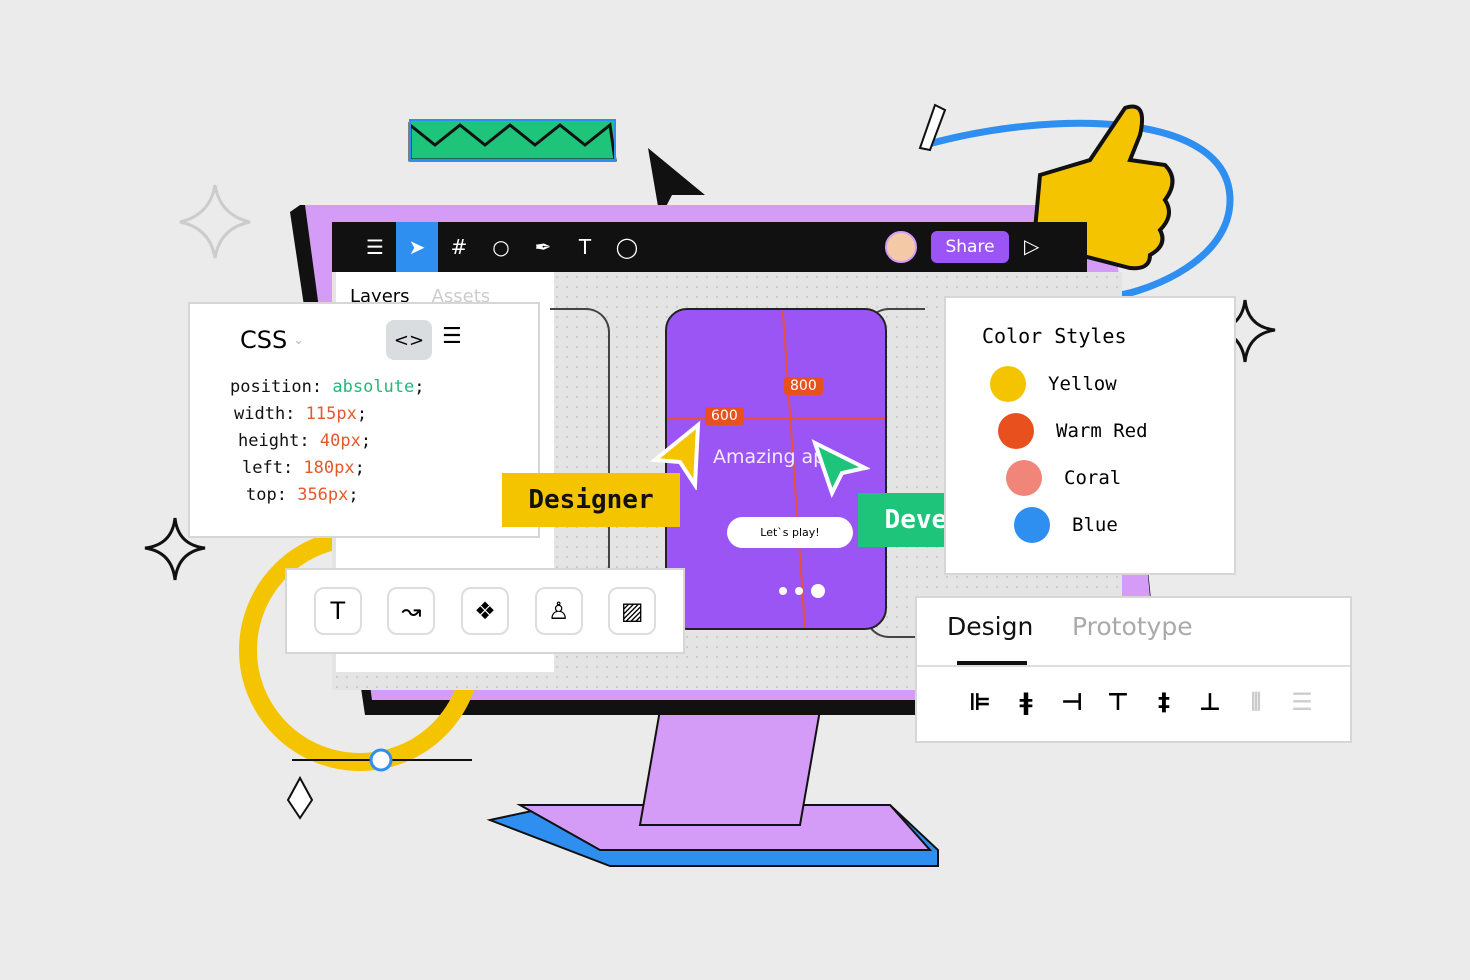 This screenshot has height=980, width=1470. I want to click on lets-play-button: Let`s play!, so click(790, 532).